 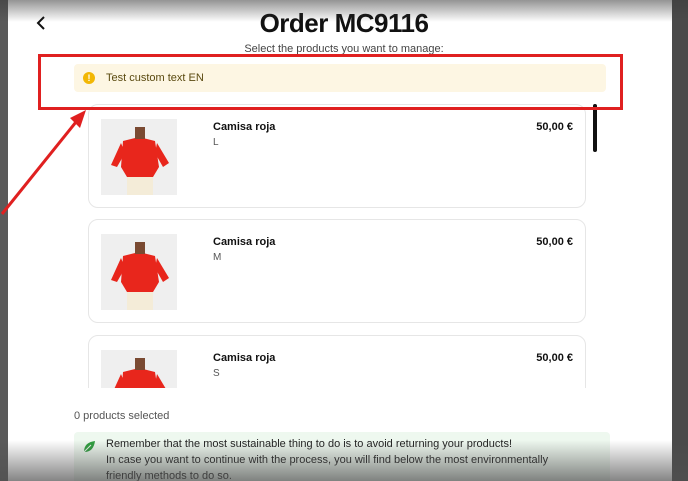 I want to click on product-size: L, so click(x=216, y=142).